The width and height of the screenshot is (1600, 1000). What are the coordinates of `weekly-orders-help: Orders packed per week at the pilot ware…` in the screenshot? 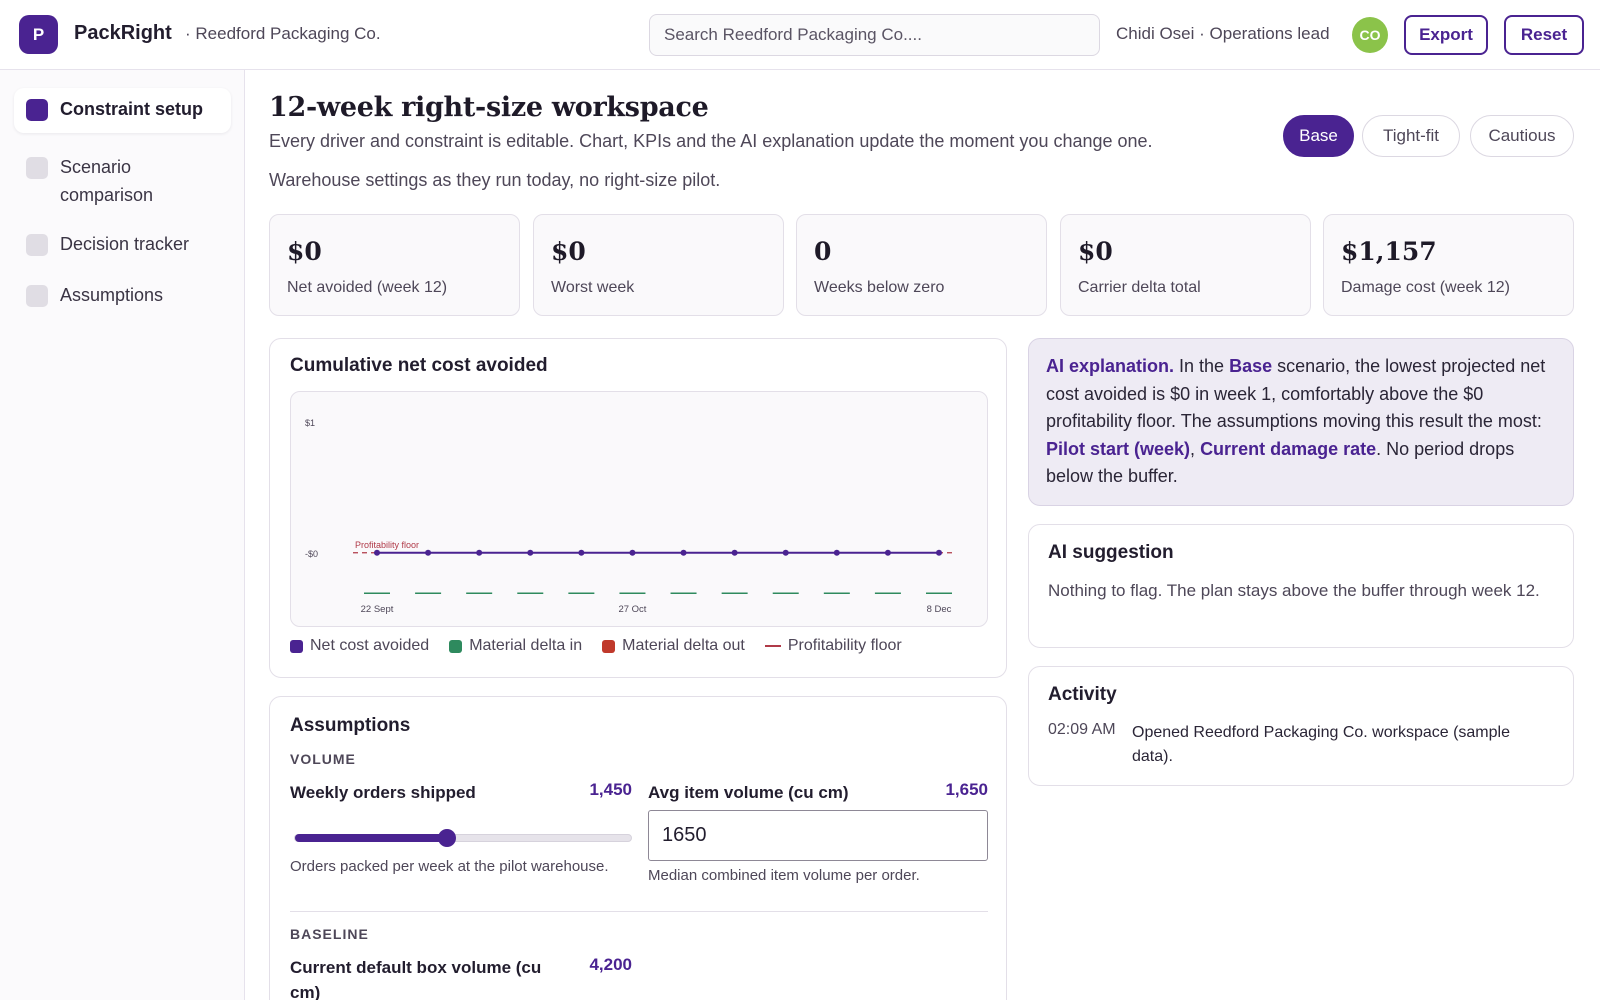 It's located at (449, 866).